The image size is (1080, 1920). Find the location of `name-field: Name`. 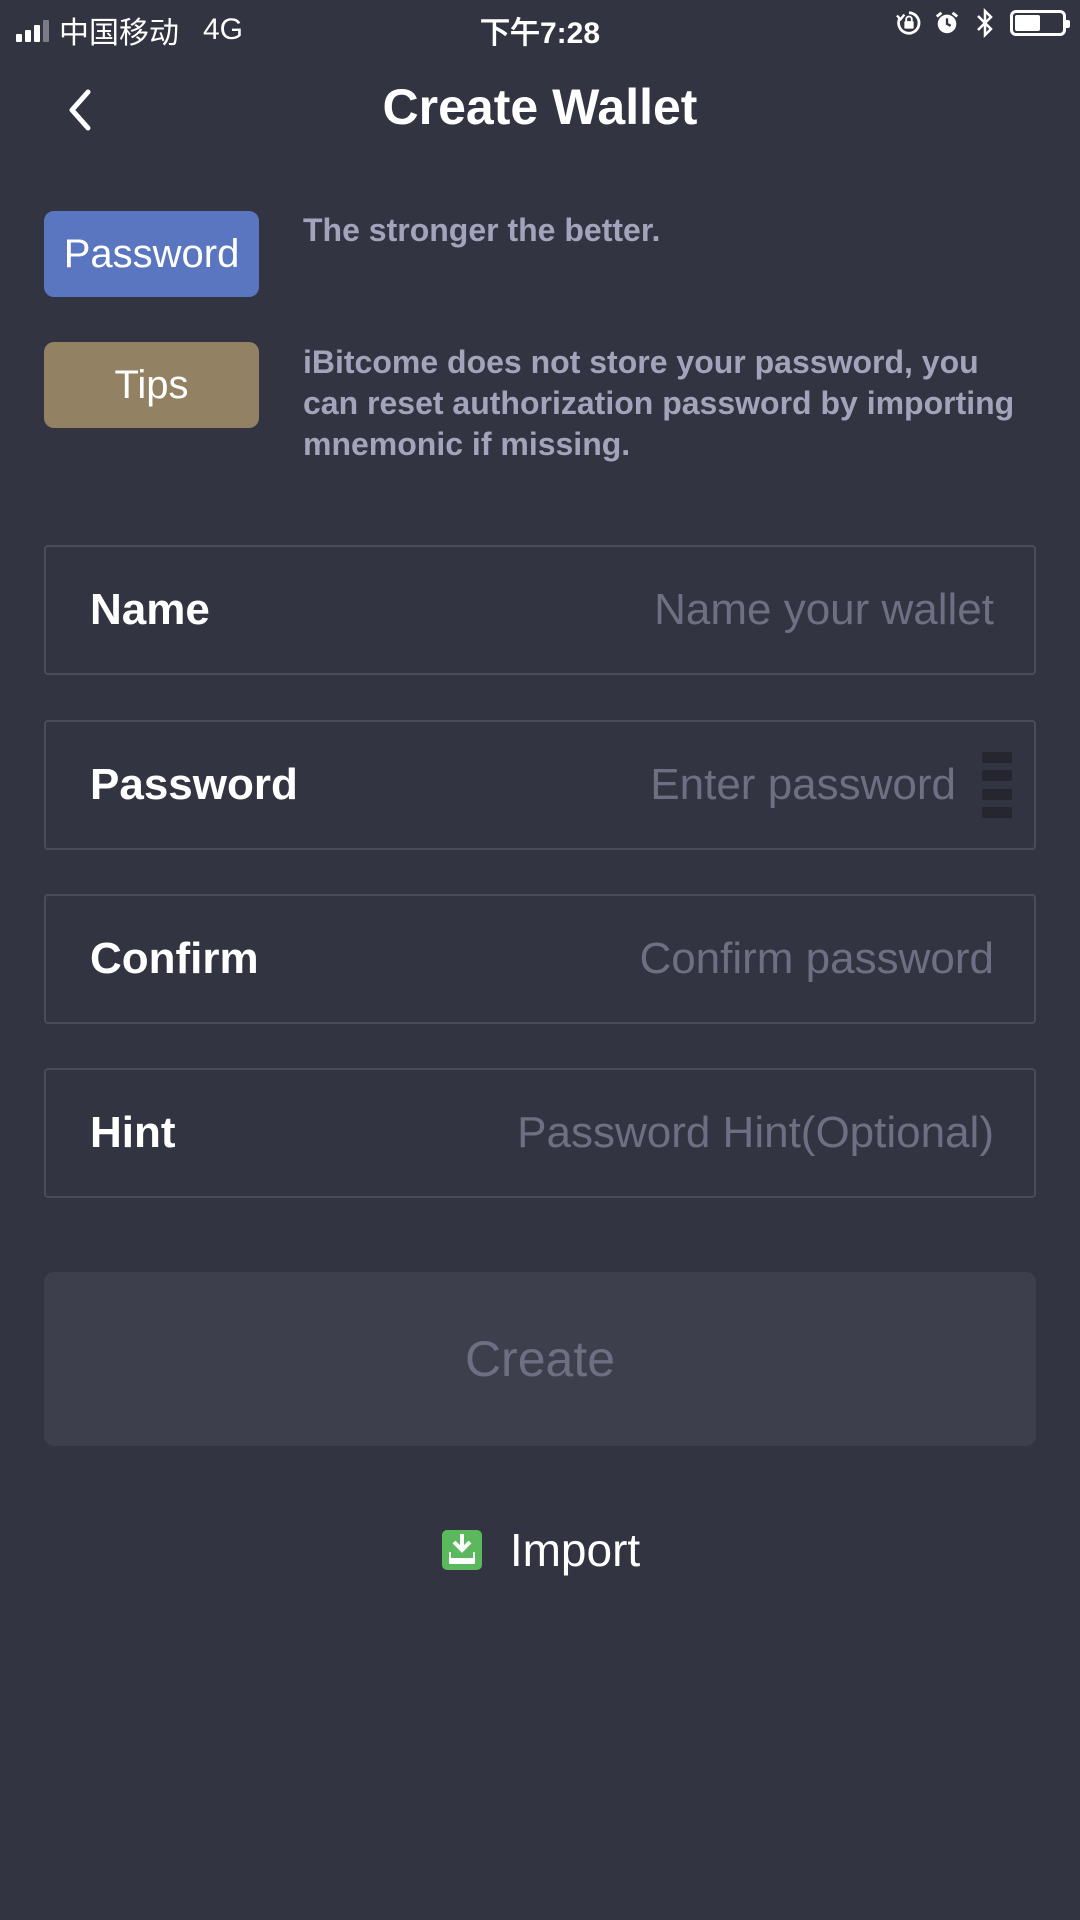

name-field: Name is located at coordinates (540, 610).